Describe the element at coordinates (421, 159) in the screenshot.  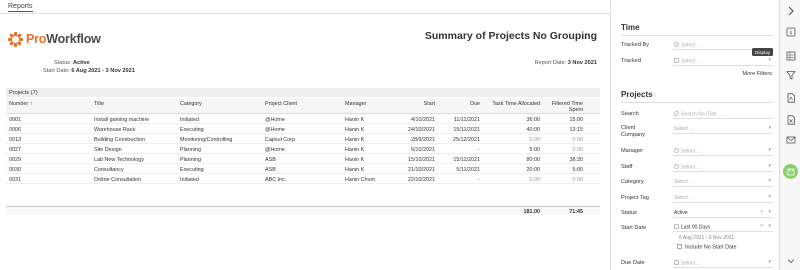
I see `cell-start: 15/10/2021` at that location.